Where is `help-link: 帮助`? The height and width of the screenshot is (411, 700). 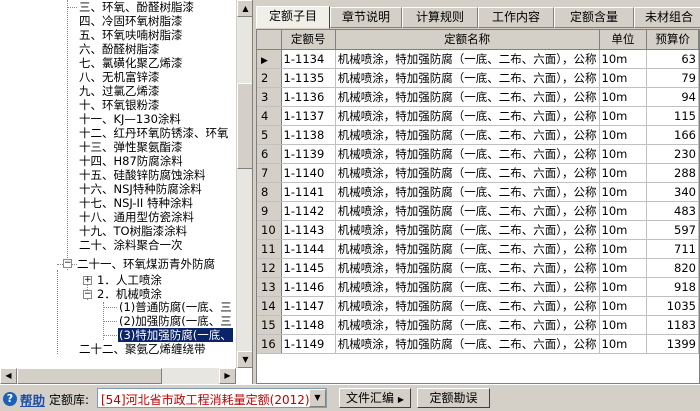 help-link: 帮助 is located at coordinates (32, 399).